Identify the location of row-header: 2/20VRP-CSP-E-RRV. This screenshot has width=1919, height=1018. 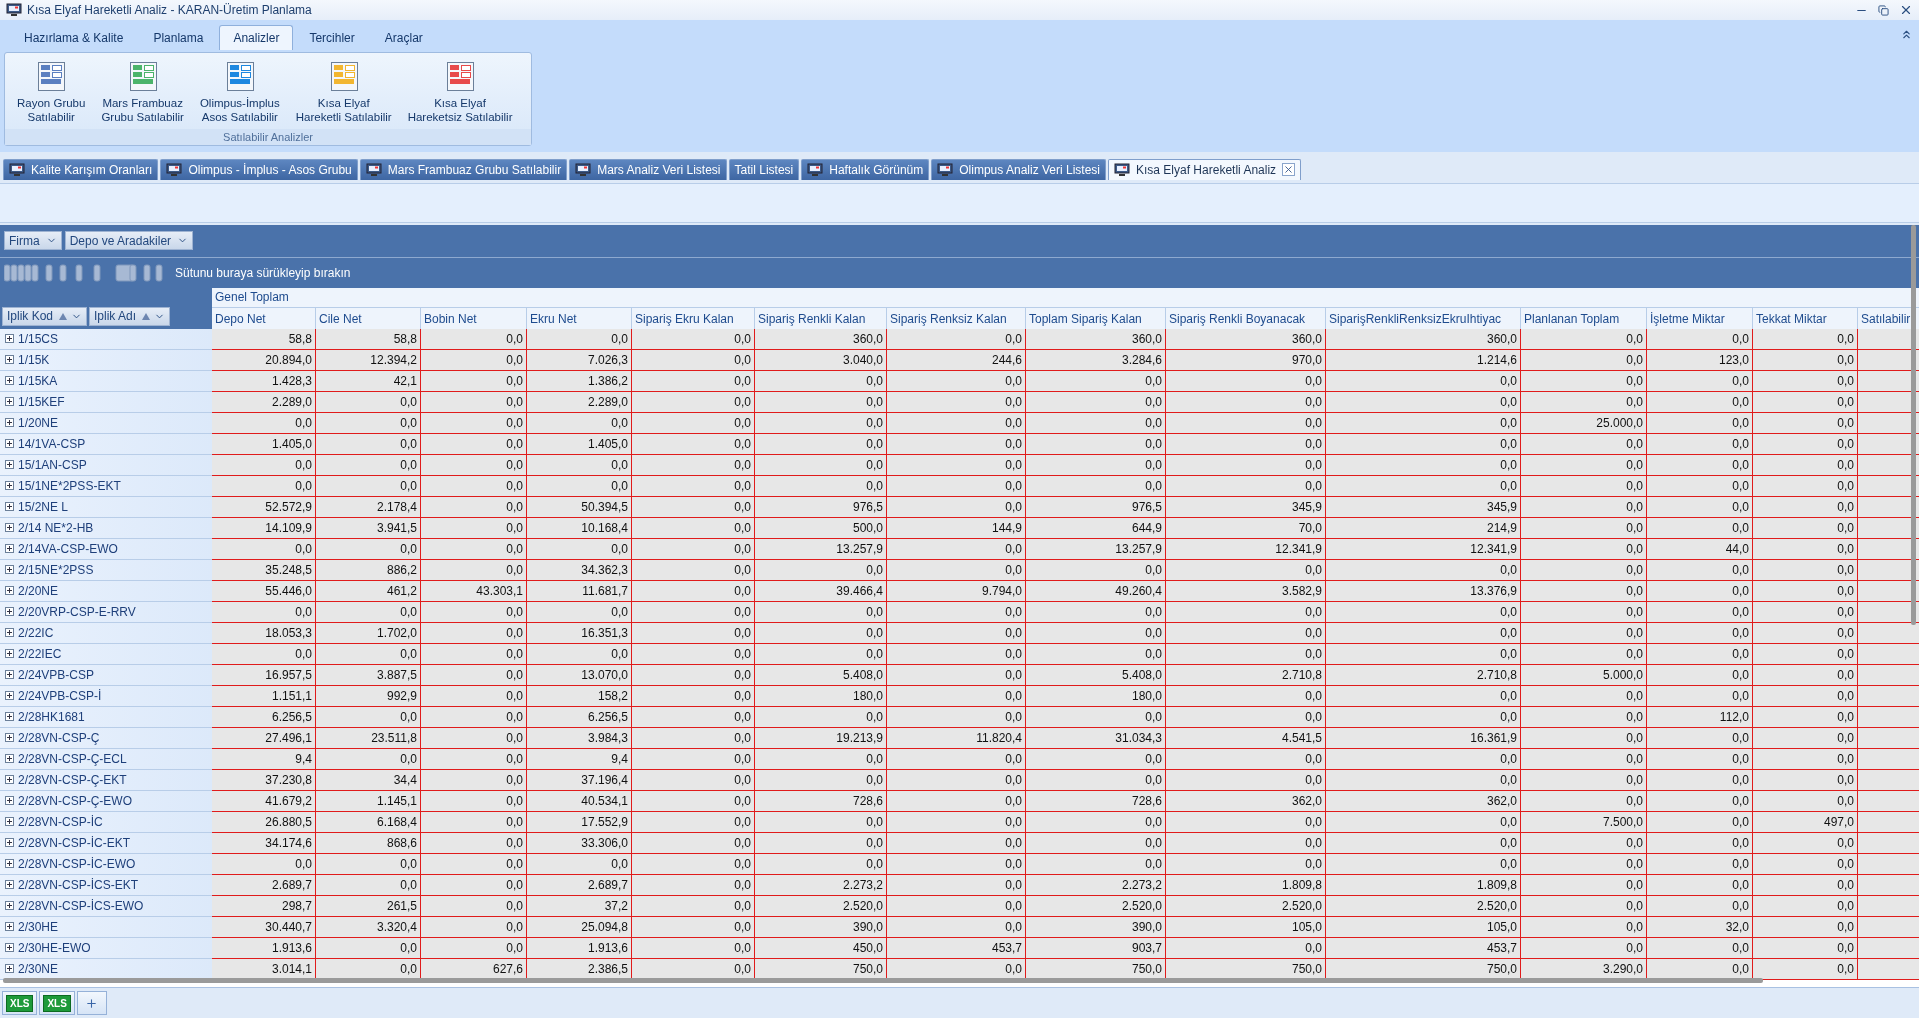
(106, 612).